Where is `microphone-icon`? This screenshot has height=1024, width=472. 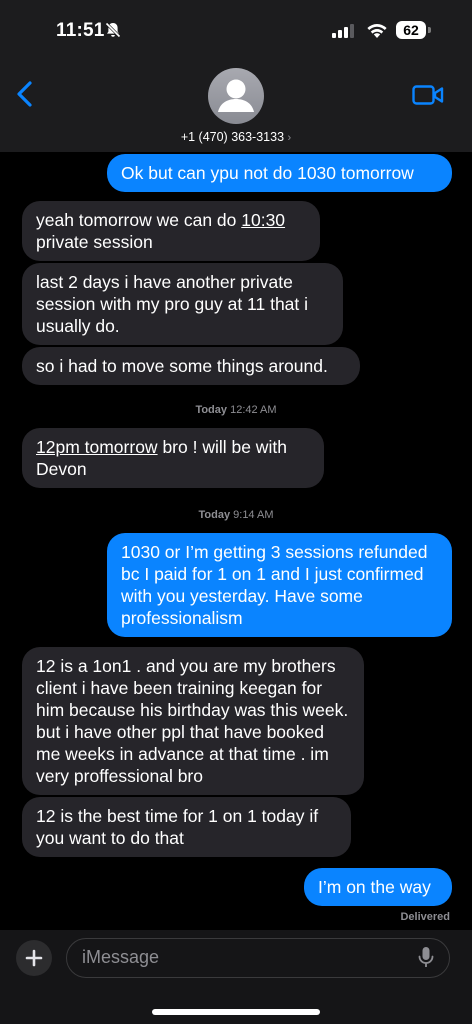
microphone-icon is located at coordinates (426, 960).